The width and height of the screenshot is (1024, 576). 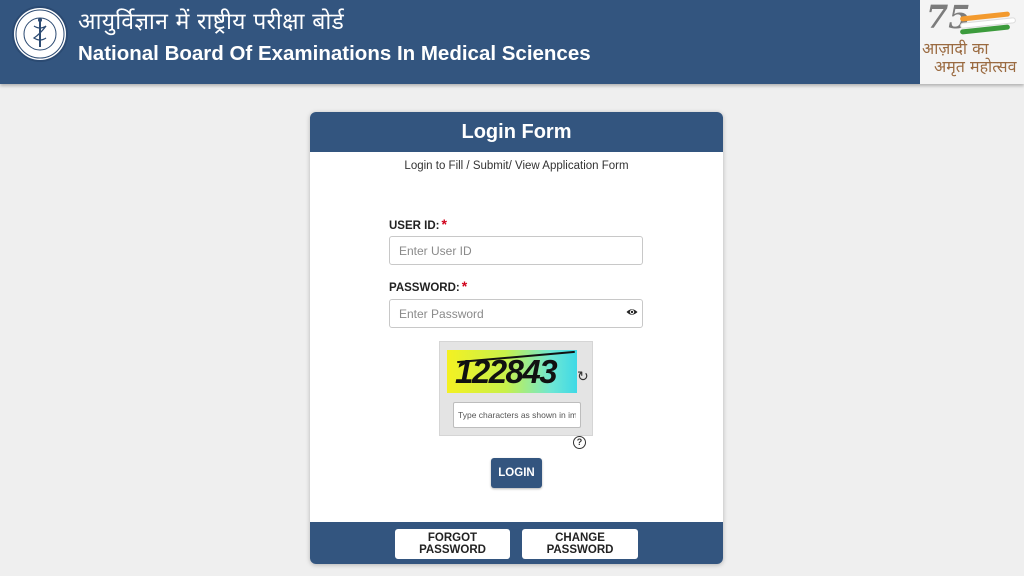 I want to click on amrit-line-2: अमृत महोत्सव, so click(x=975, y=66).